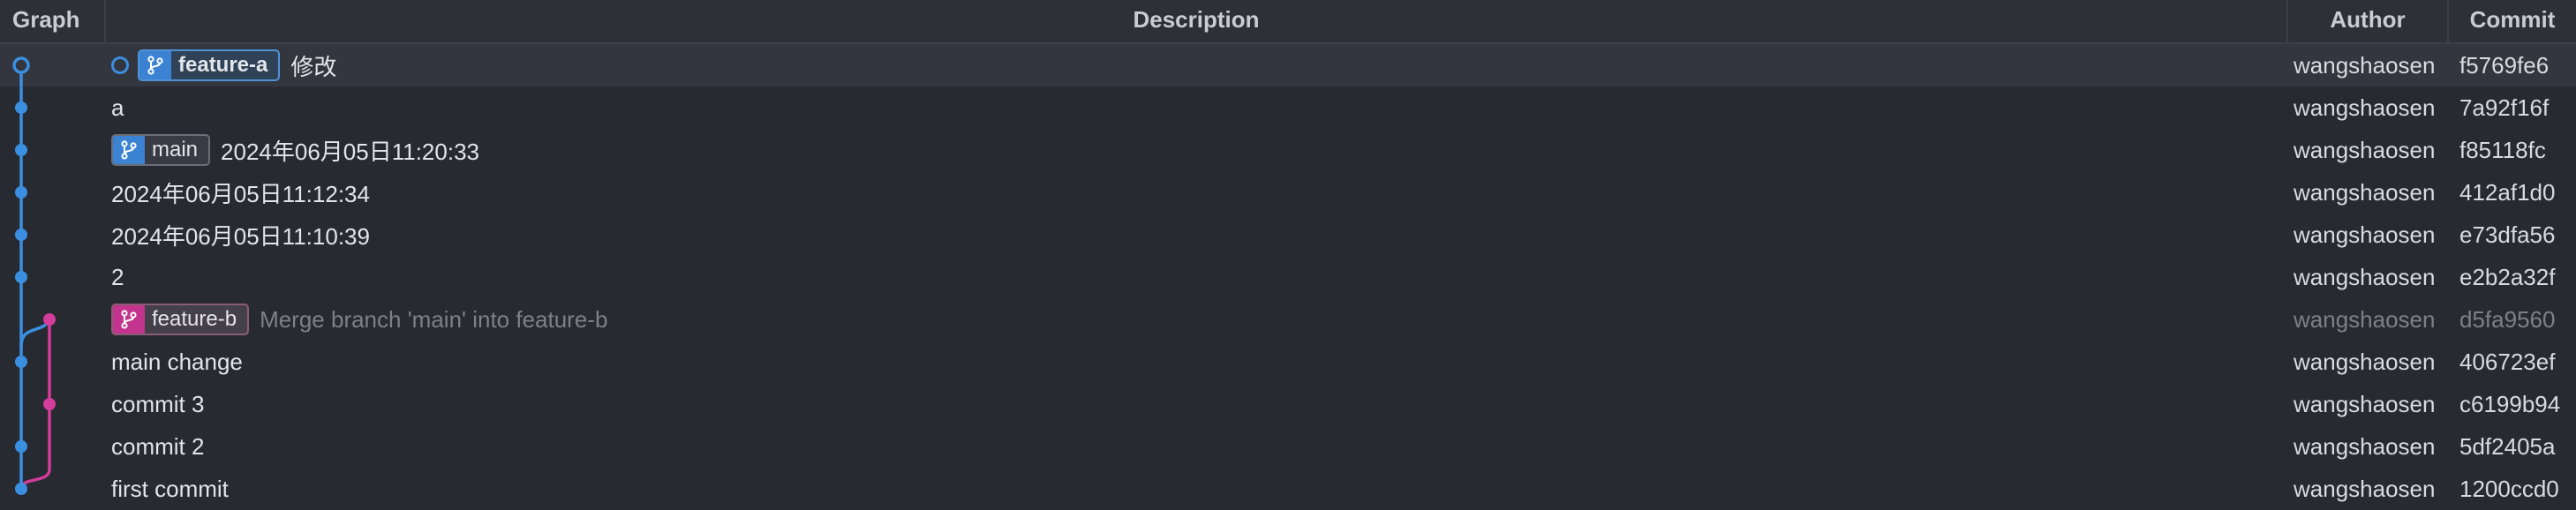 The image size is (2576, 510). I want to click on commit-message: Merge branch 'main' into feature-b, so click(434, 319).